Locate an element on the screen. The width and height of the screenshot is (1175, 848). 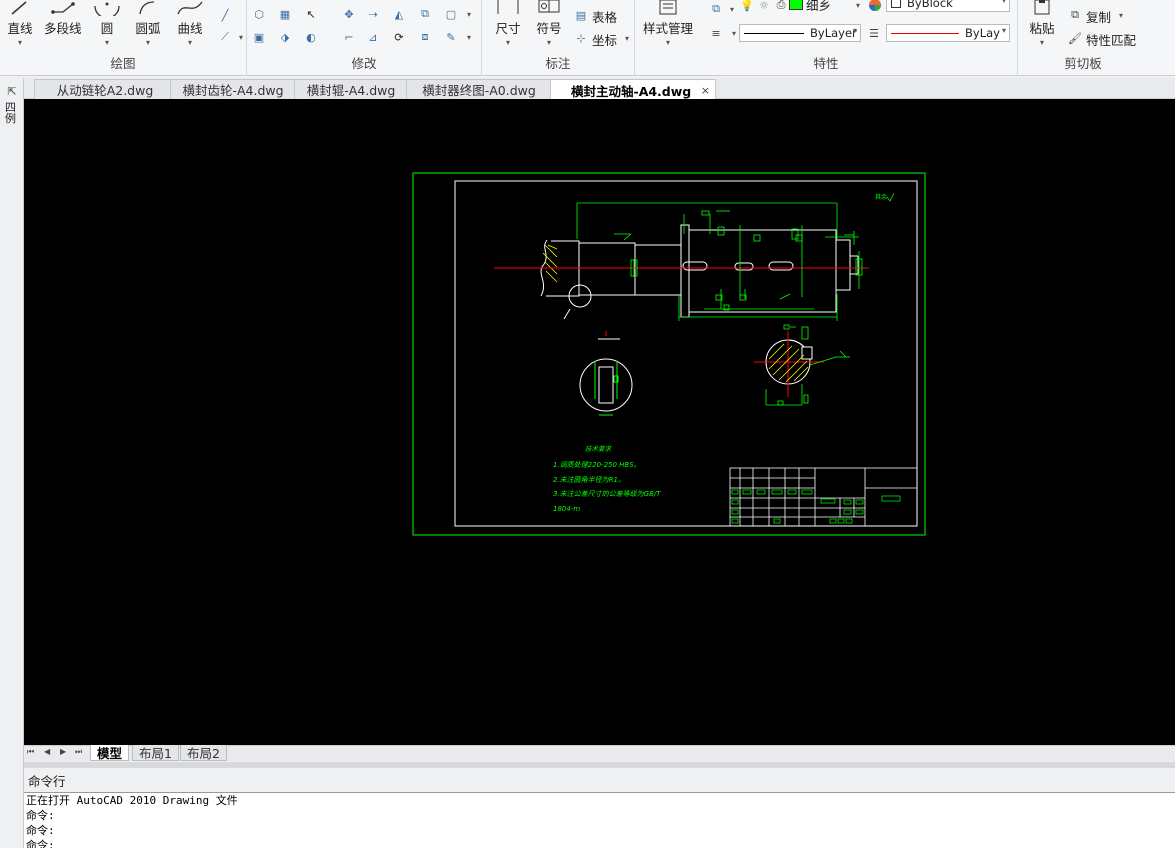
printer-icon: ⎙ is located at coordinates (781, 7).